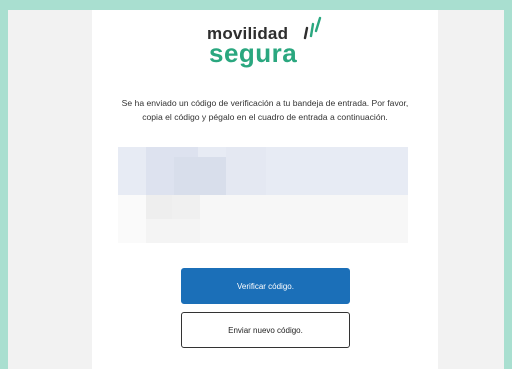 Image resolution: width=512 pixels, height=369 pixels. I want to click on resend-code-button: Enviar nuevo código., so click(265, 330).